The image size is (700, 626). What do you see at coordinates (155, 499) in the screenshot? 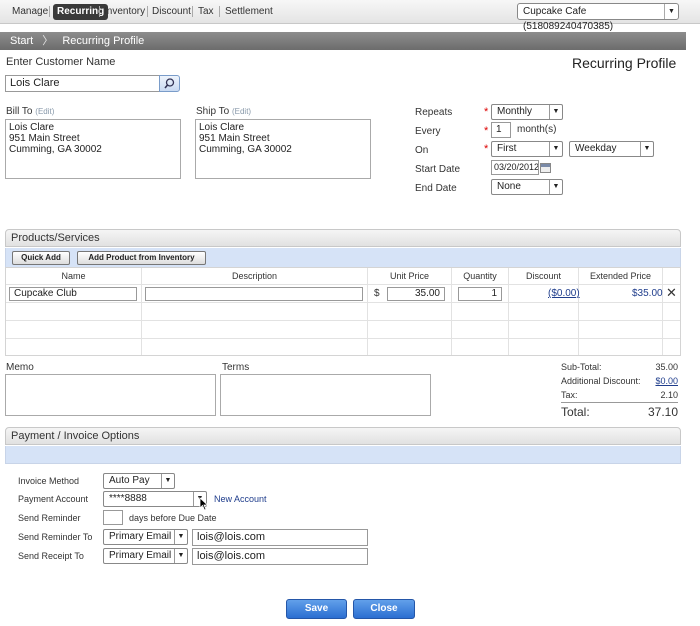
I see `payment-account-select: ****8888▼` at bounding box center [155, 499].